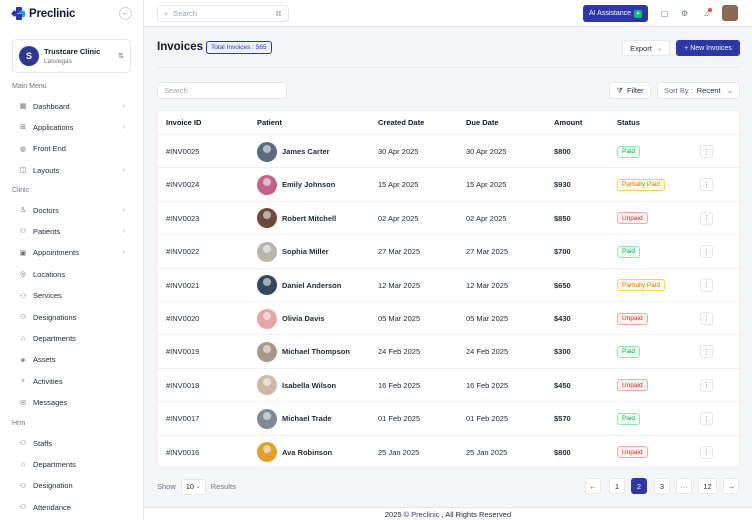 This screenshot has height=520, width=752. I want to click on column-header-invoice-id: Invoice ID, so click(183, 122).